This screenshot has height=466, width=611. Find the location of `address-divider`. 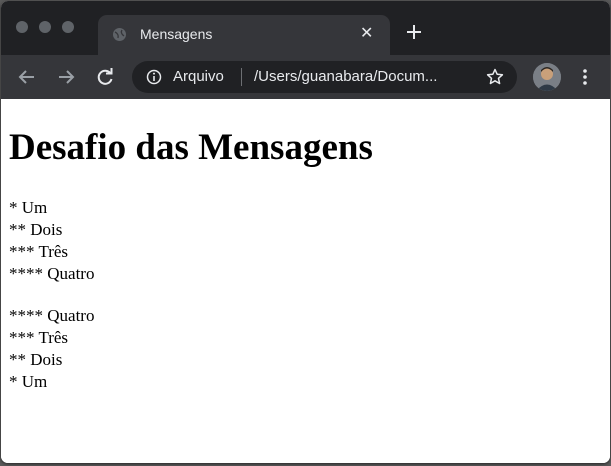

address-divider is located at coordinates (241, 77).